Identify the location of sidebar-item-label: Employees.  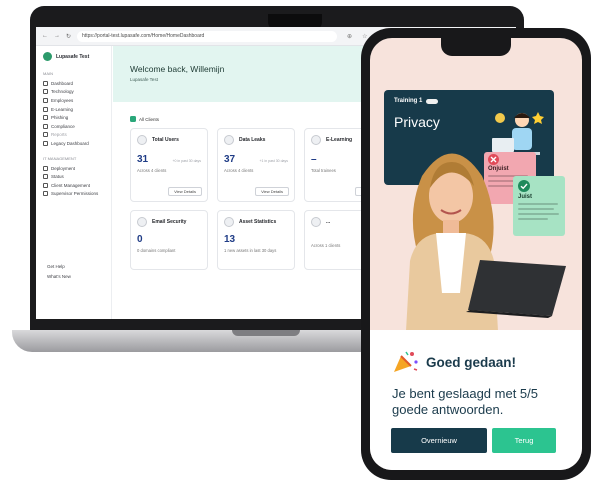
(62, 100).